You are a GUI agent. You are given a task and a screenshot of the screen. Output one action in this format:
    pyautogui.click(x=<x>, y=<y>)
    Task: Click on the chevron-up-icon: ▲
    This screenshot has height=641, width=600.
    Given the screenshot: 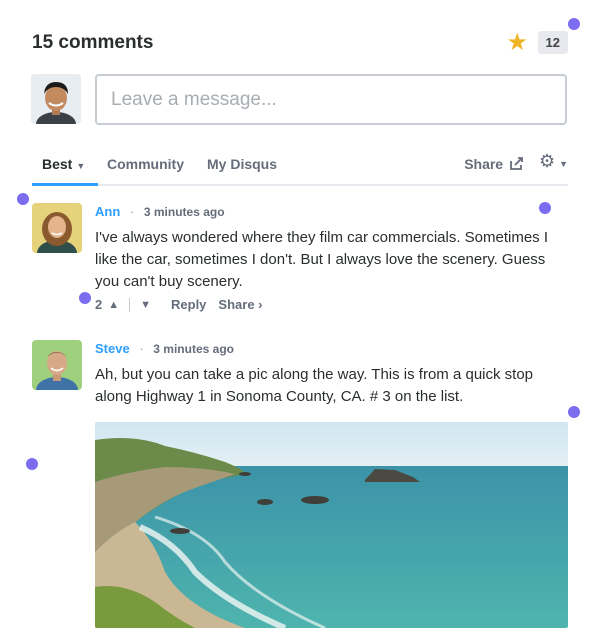 What is the action you would take?
    pyautogui.click(x=113, y=305)
    